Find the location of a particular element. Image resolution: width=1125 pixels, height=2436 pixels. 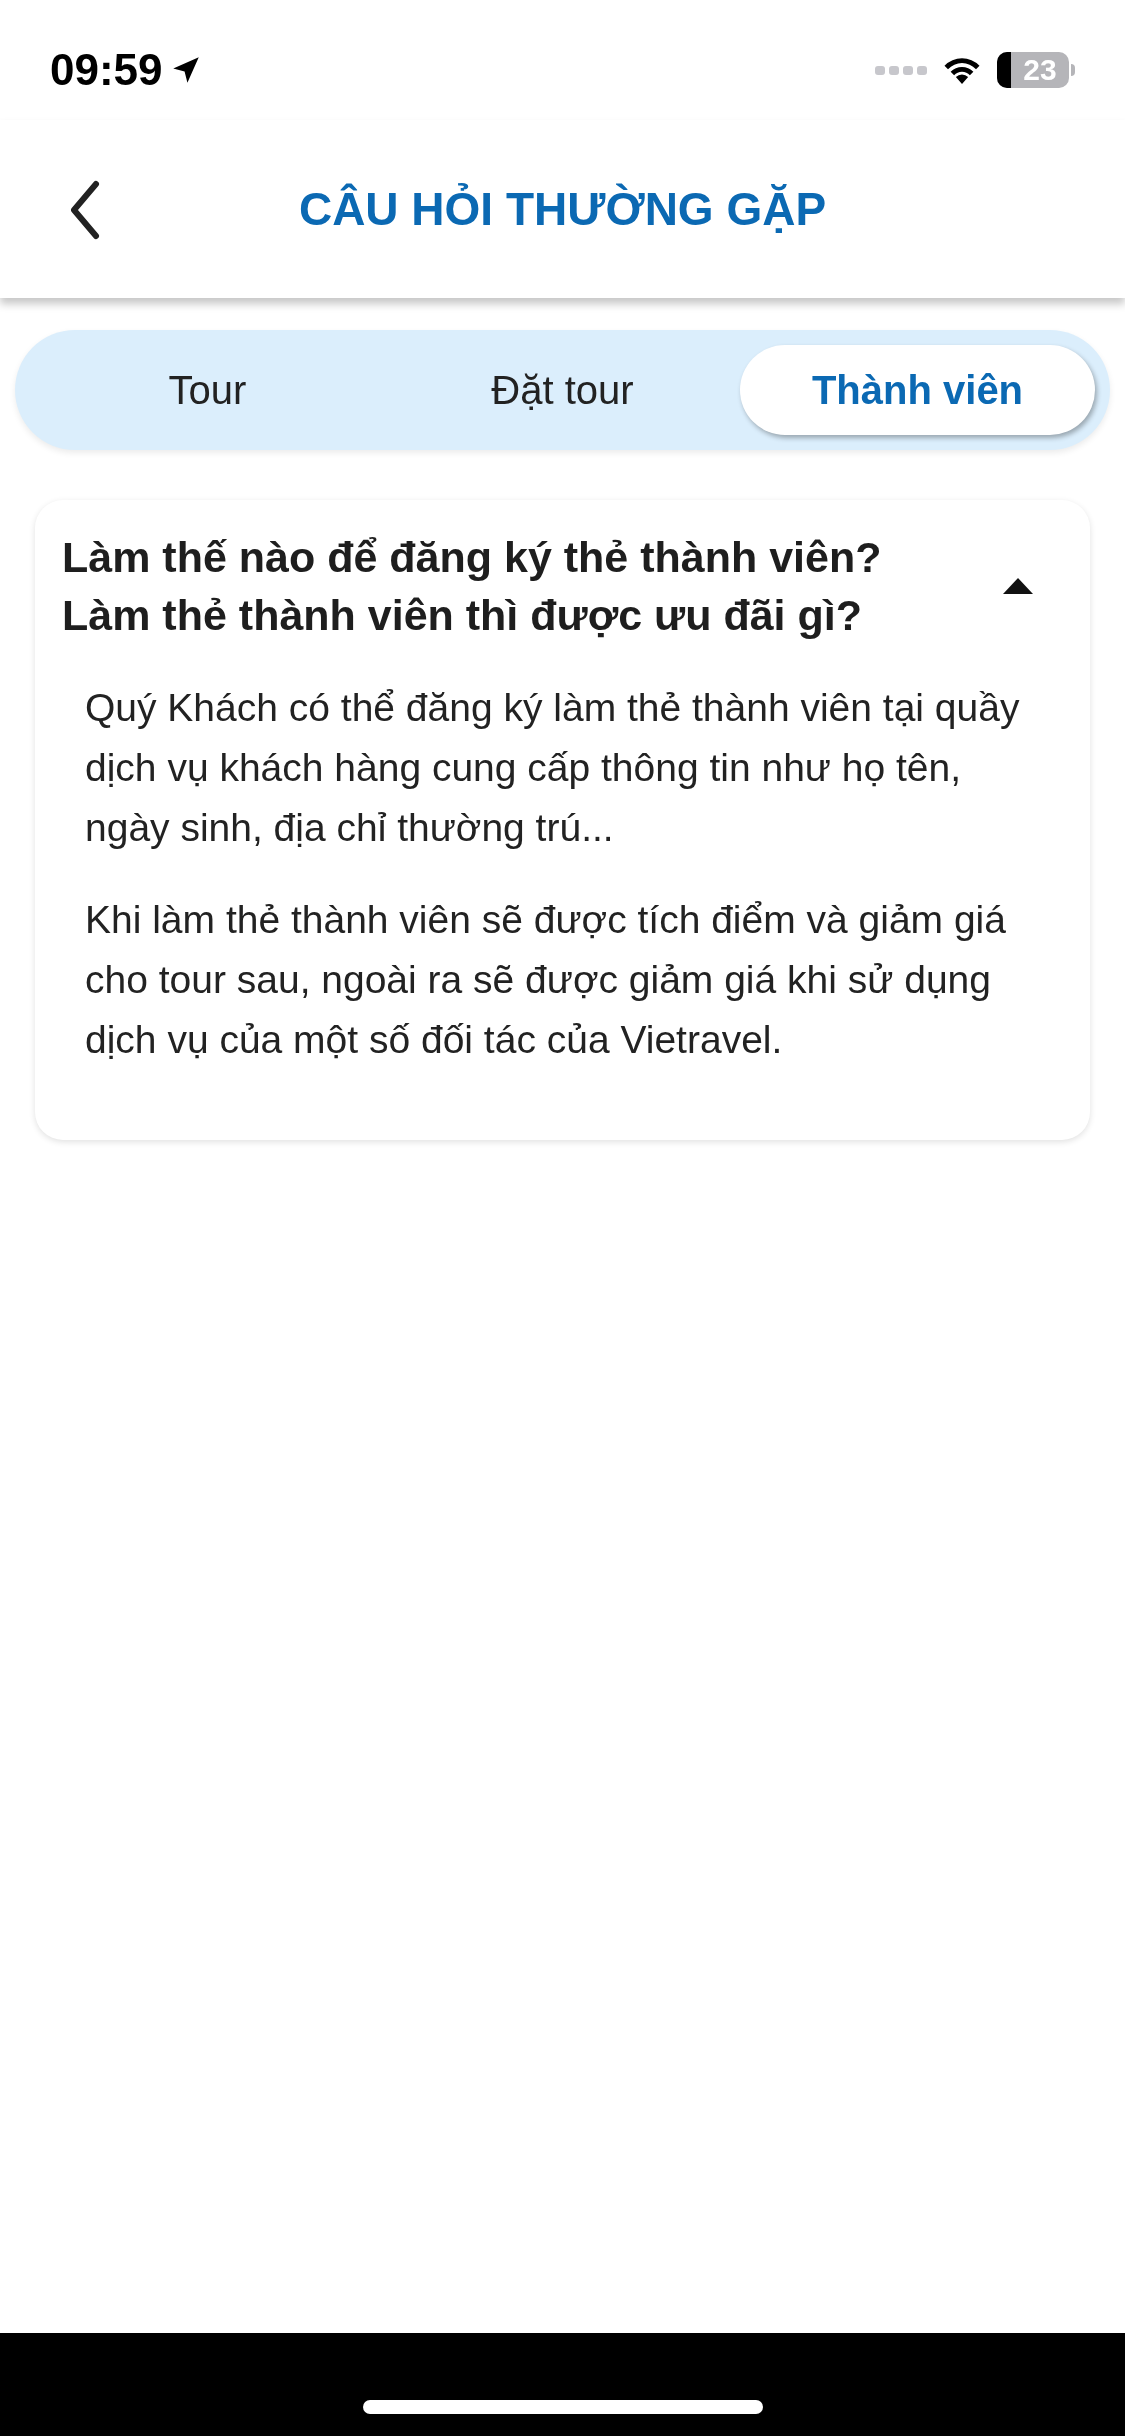

battery-level: 23 is located at coordinates (1040, 70).